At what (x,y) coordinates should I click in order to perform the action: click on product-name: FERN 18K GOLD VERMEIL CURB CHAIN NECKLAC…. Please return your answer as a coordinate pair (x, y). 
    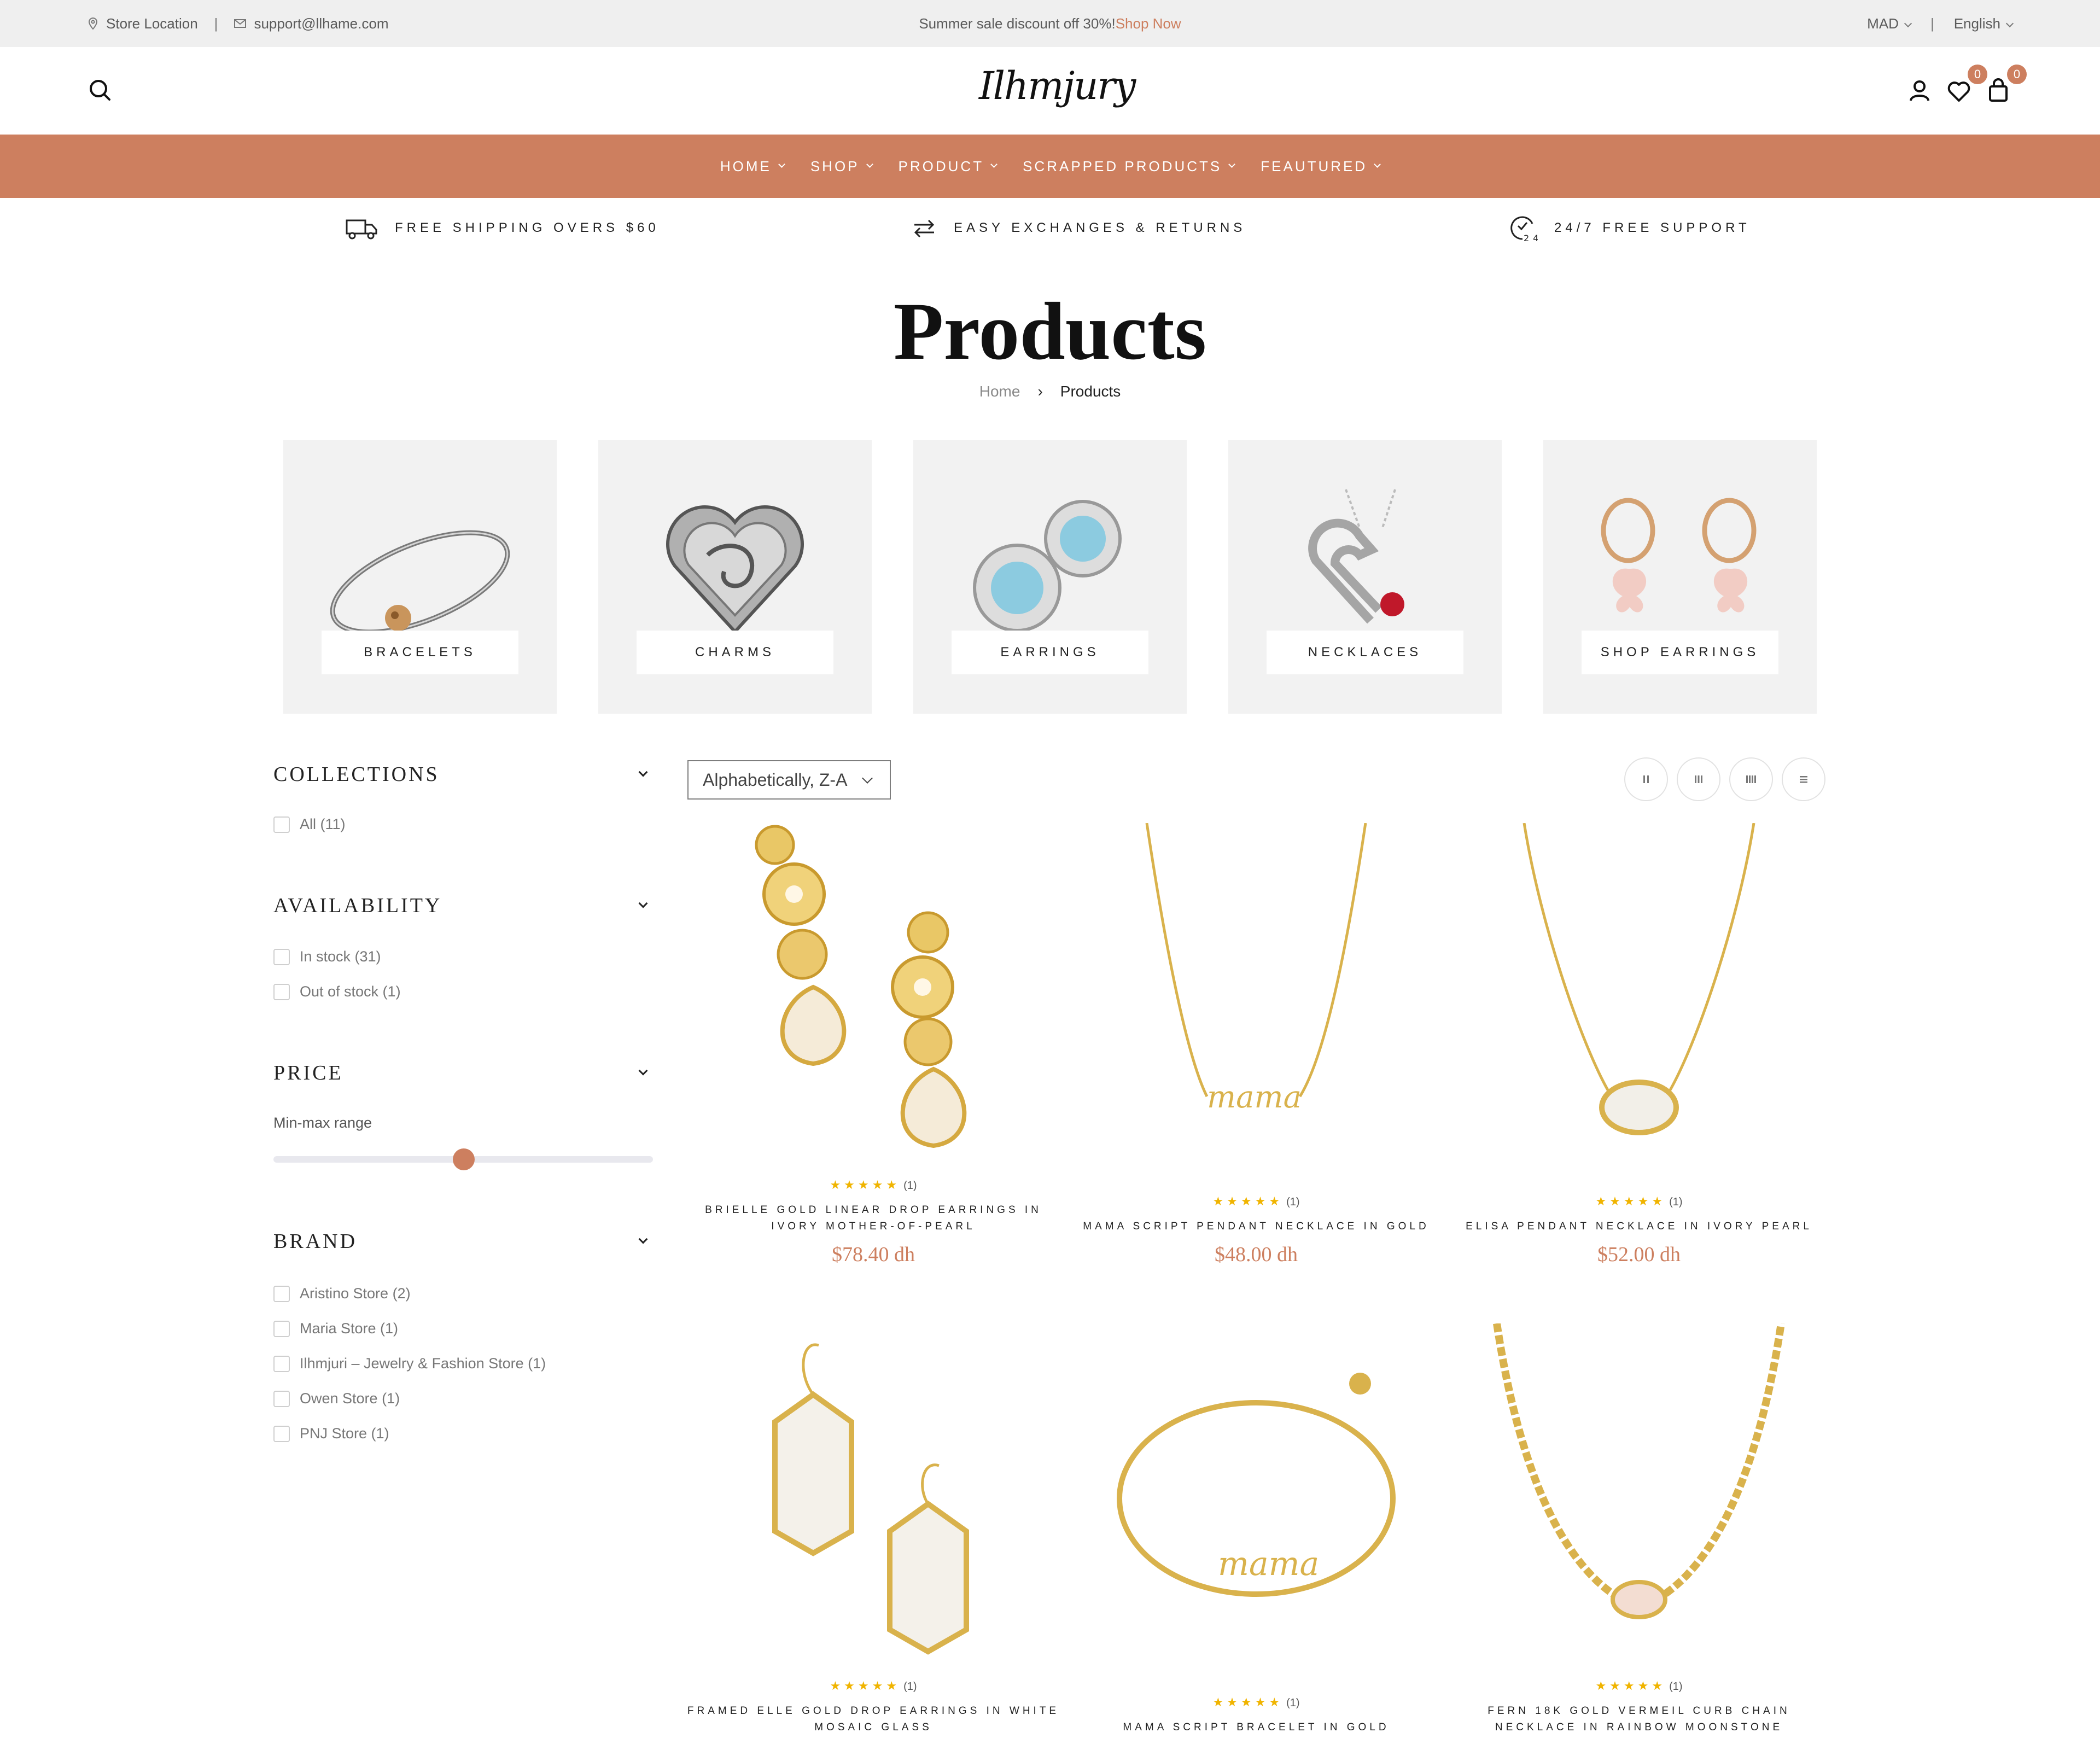
    Looking at the image, I should click on (1639, 1719).